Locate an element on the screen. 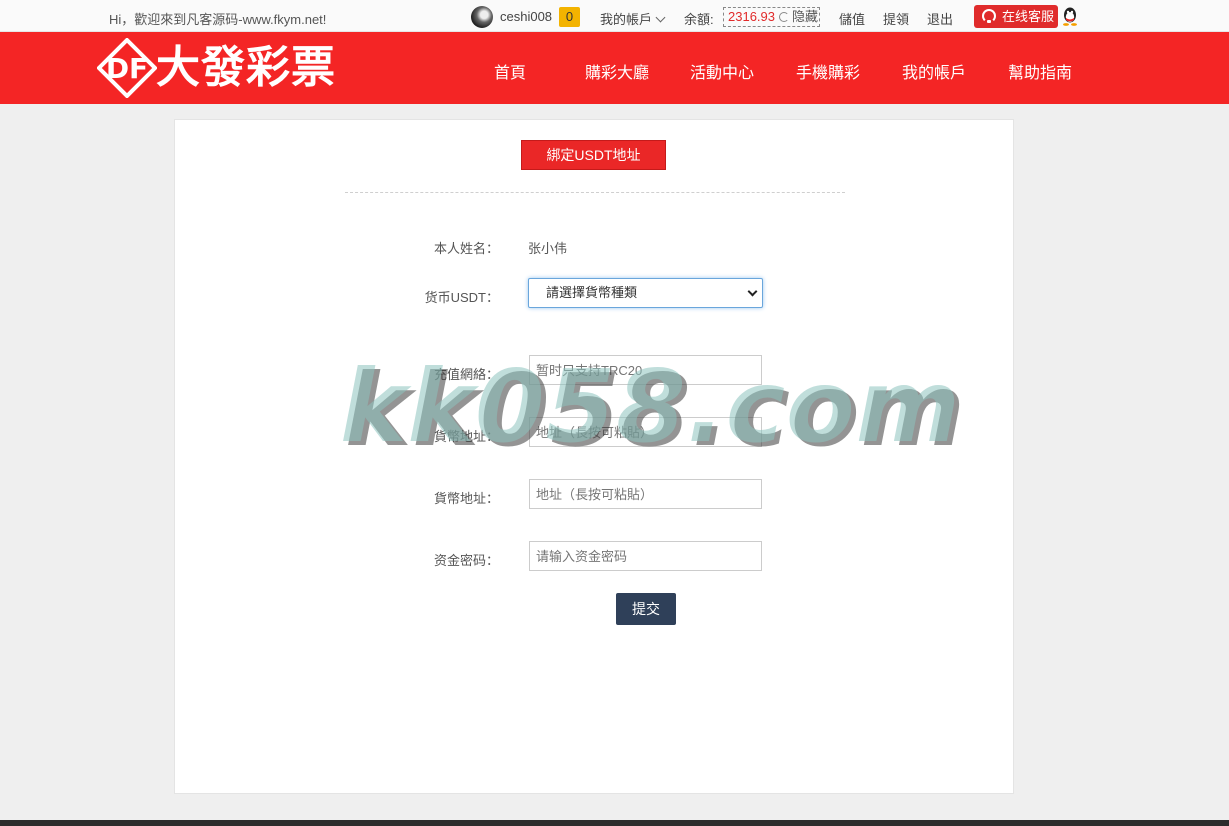 The width and height of the screenshot is (1229, 826). message-count-badge: 0 is located at coordinates (569, 17).